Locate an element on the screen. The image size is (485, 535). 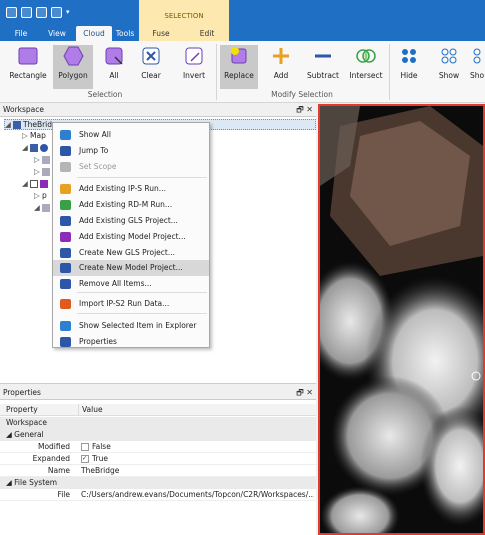
clear-button: Clear is located at coordinates (151, 67).